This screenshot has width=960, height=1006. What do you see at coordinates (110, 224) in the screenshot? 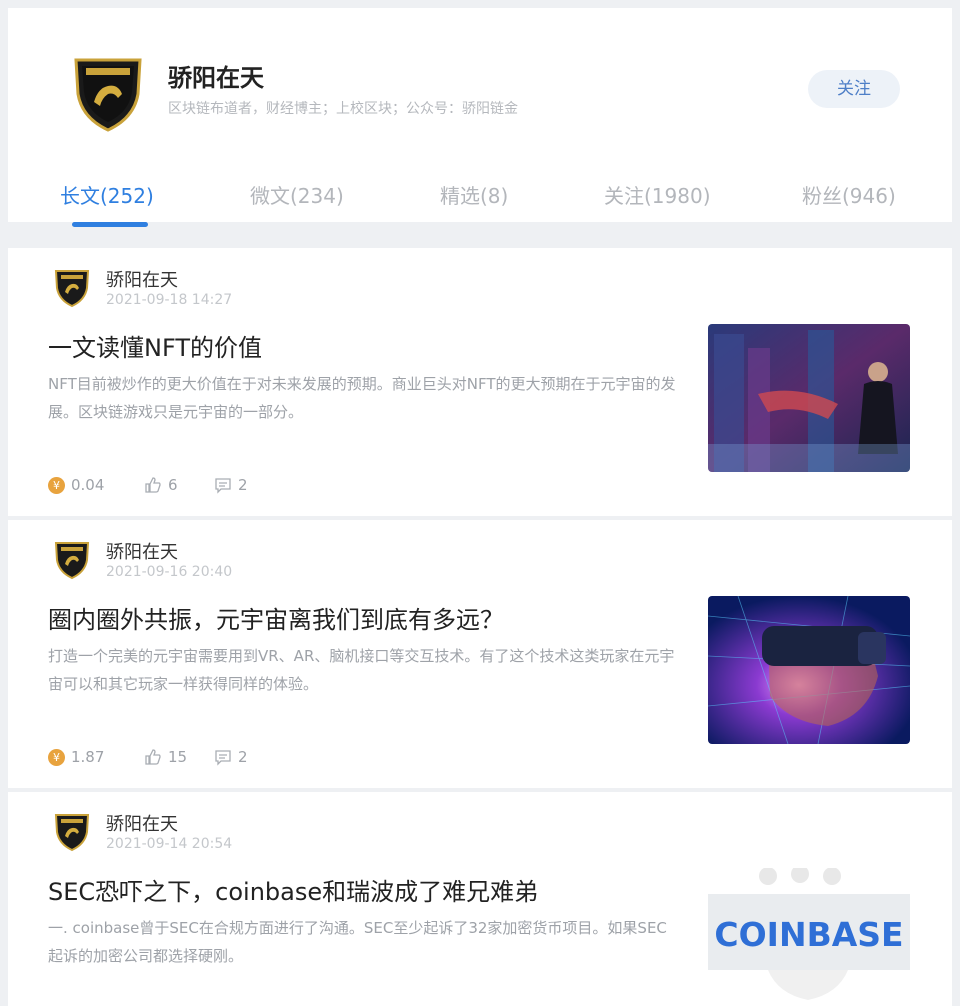
I see `active-tab-indicator` at bounding box center [110, 224].